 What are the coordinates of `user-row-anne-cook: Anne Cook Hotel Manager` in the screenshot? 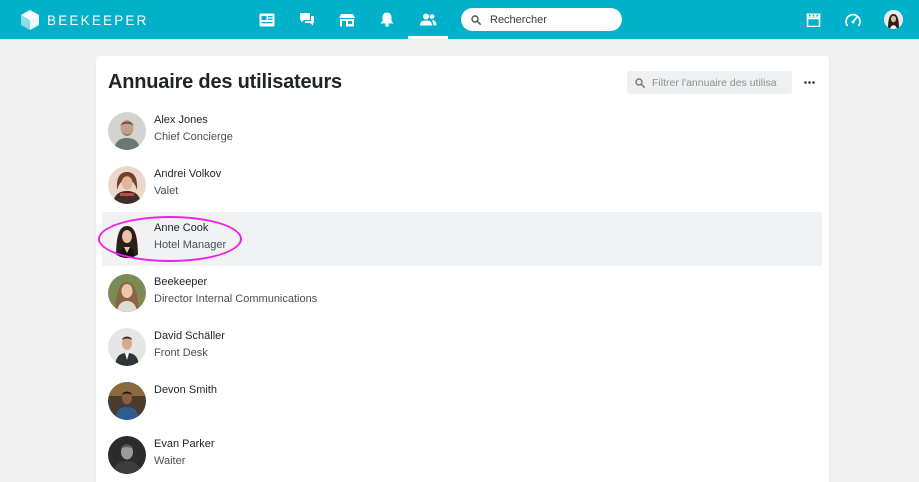 It's located at (462, 239).